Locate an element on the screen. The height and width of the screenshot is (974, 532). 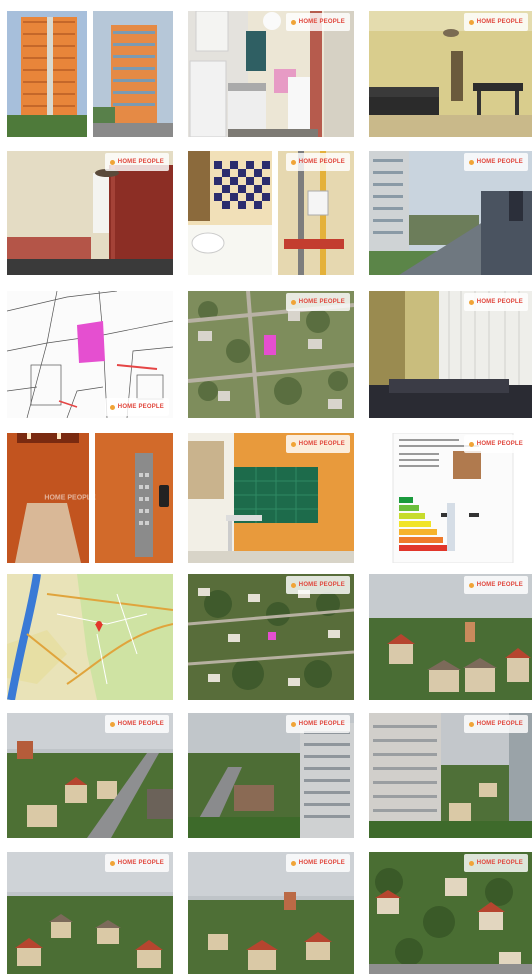
photo-kitchen: HOME PEOPLE is located at coordinates (271, 74).